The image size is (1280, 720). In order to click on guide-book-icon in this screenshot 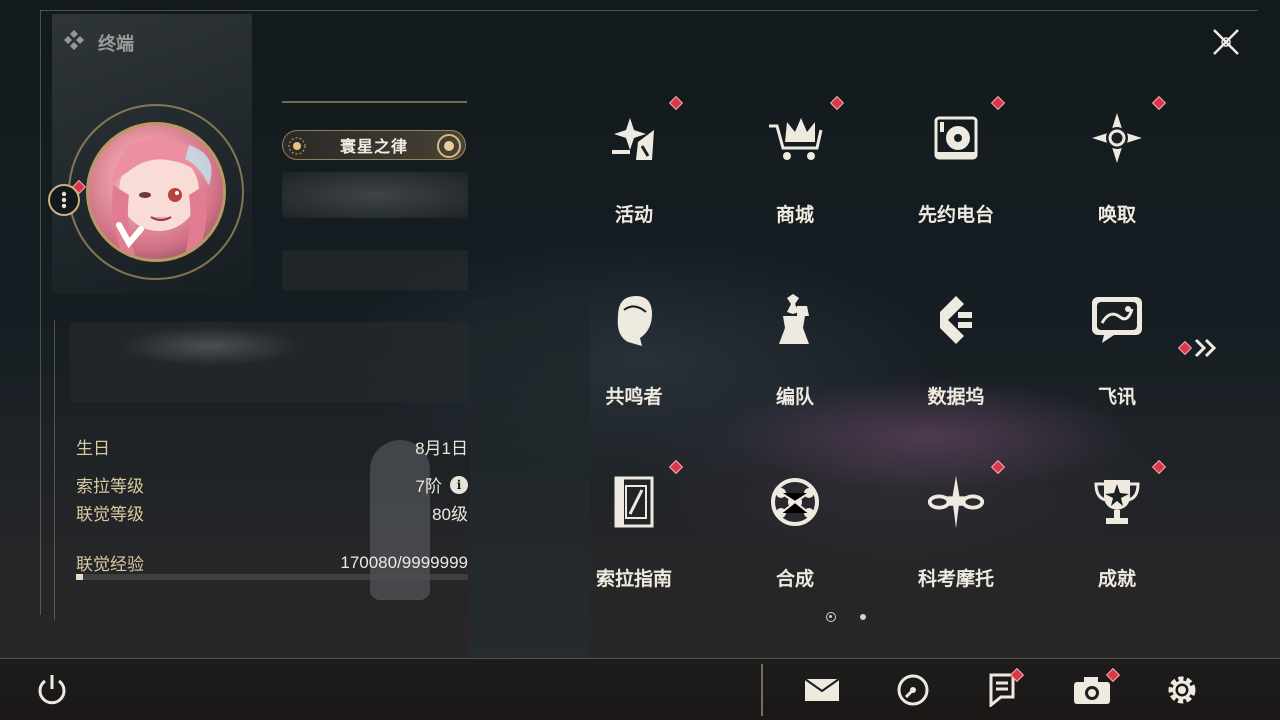, I will do `click(634, 502)`.